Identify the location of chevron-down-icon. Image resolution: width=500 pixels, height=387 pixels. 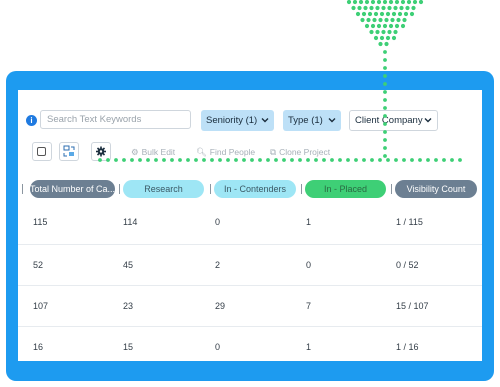
(265, 120).